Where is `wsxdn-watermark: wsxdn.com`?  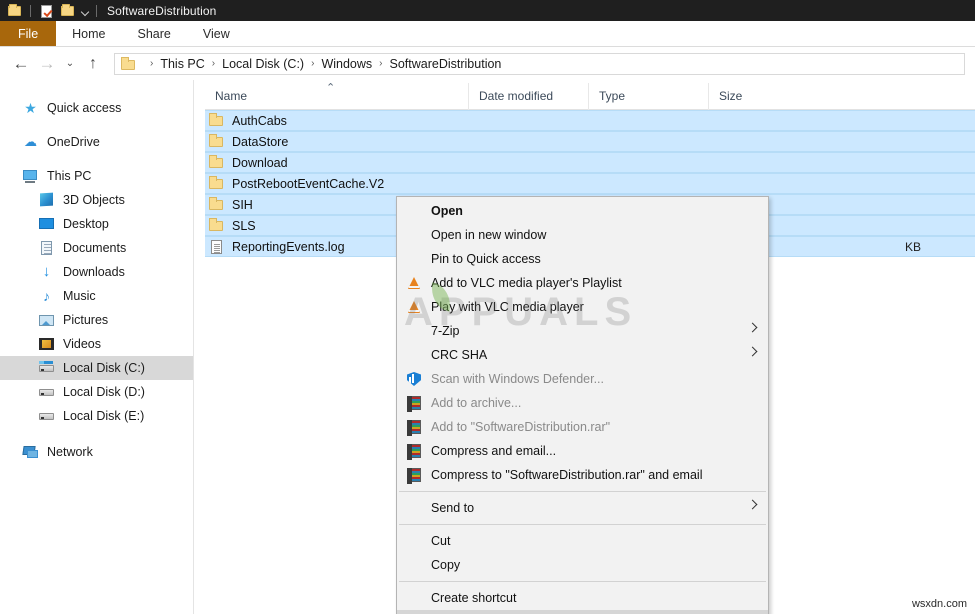
wsxdn-watermark: wsxdn.com is located at coordinates (939, 604).